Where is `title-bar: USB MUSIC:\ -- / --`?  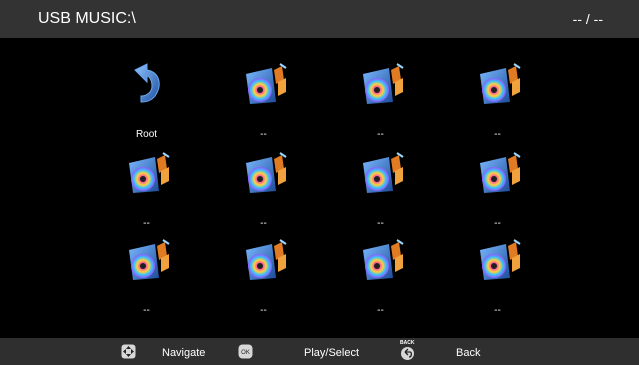
title-bar: USB MUSIC:\ -- / -- is located at coordinates (319, 19).